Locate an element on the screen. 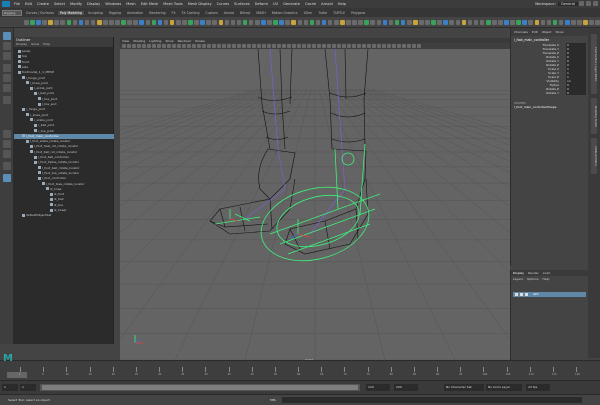  move-manipulator is located at coordinates (270, 224).